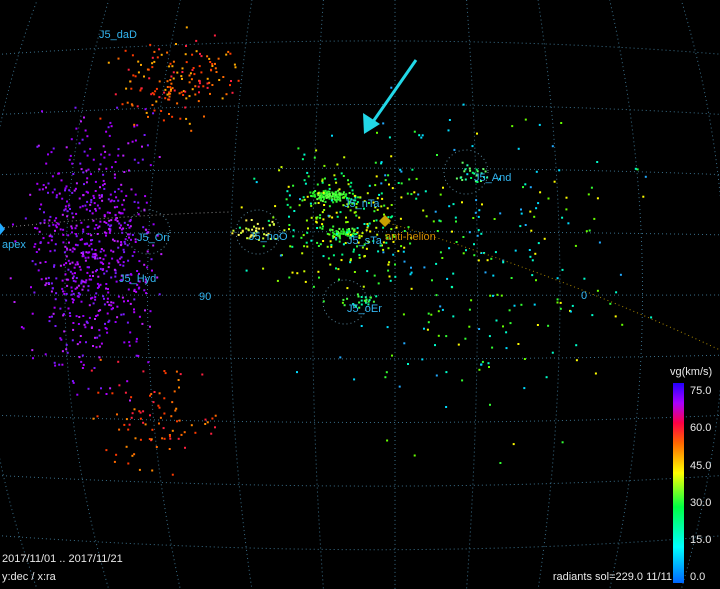 The width and height of the screenshot is (720, 589). Describe the element at coordinates (360, 47) in the screenshot. I see `grid-parallel` at that location.